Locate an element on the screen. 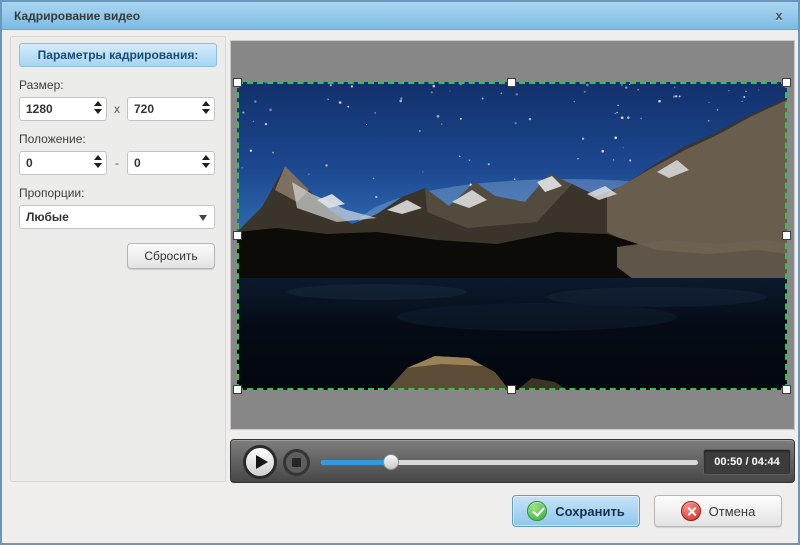  stop-icon is located at coordinates (296, 462).